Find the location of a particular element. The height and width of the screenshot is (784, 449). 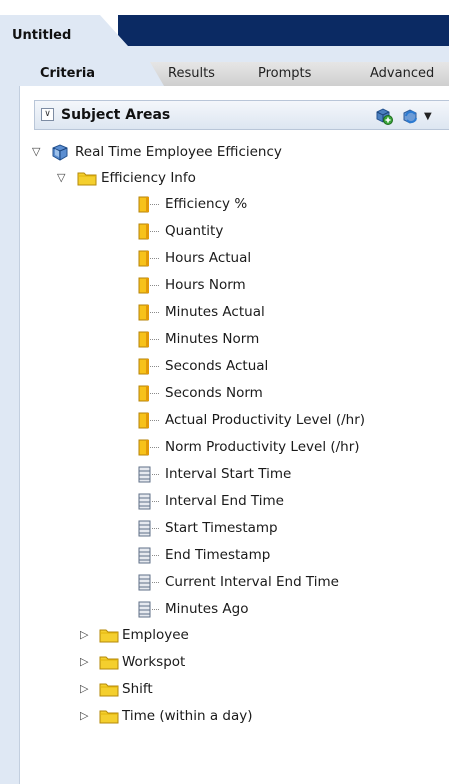

tab-prompts-label: Prompts is located at coordinates (285, 73).